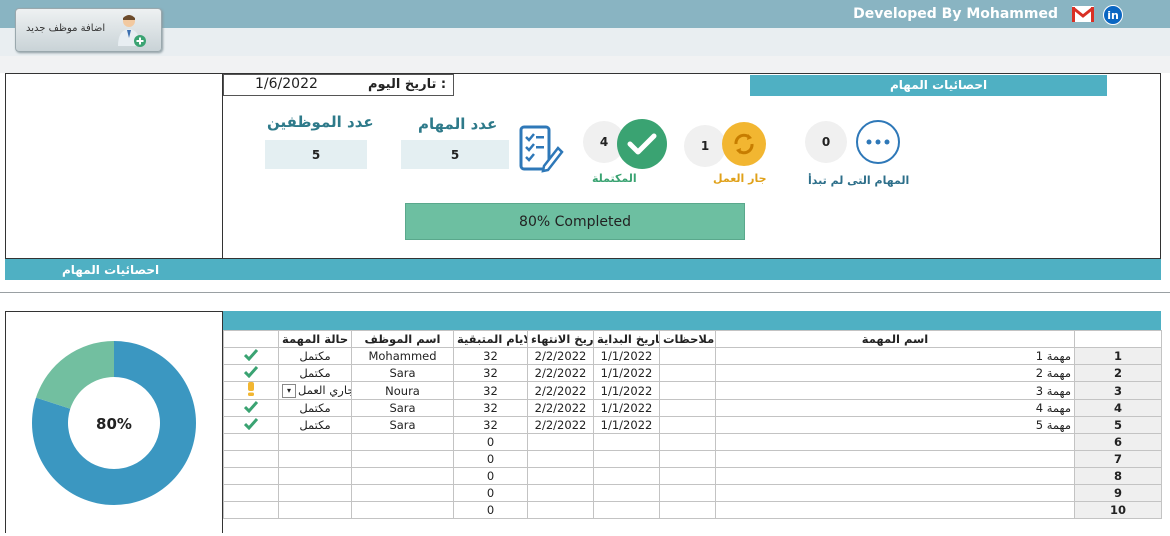 The height and width of the screenshot is (536, 1170). What do you see at coordinates (1118, 476) in the screenshot?
I see `row-index-cell: 8` at bounding box center [1118, 476].